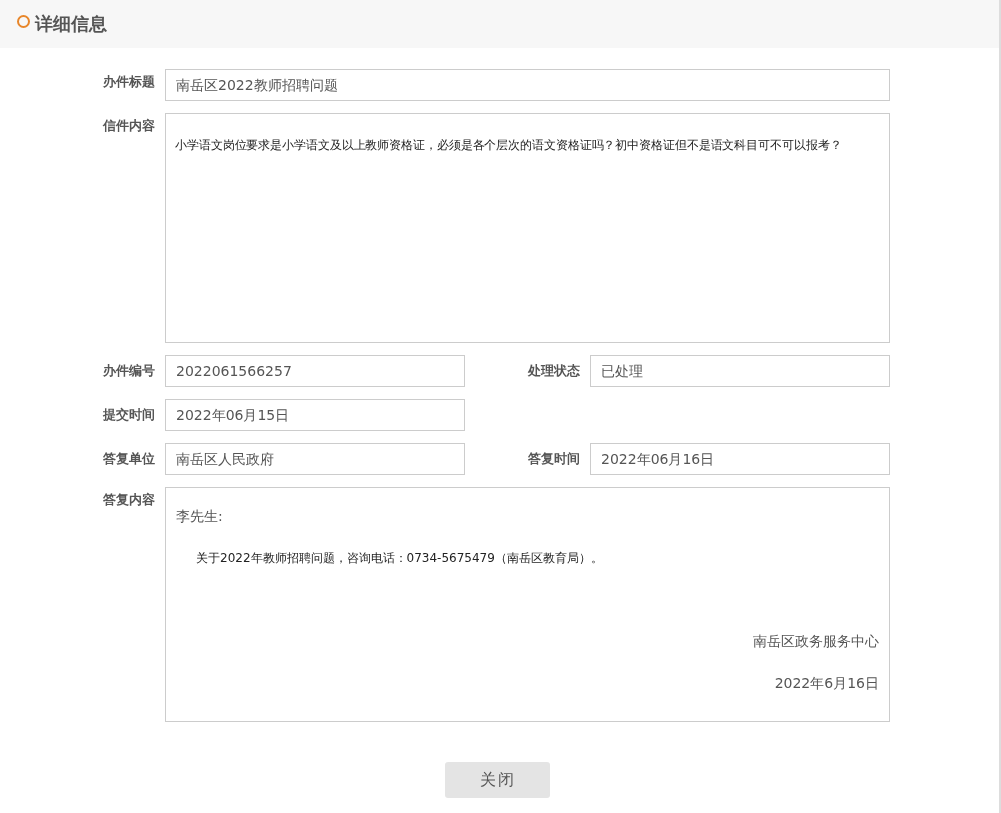 Image resolution: width=1001 pixels, height=813 pixels. Describe the element at coordinates (129, 415) in the screenshot. I see `field-label: 提交时间` at that location.